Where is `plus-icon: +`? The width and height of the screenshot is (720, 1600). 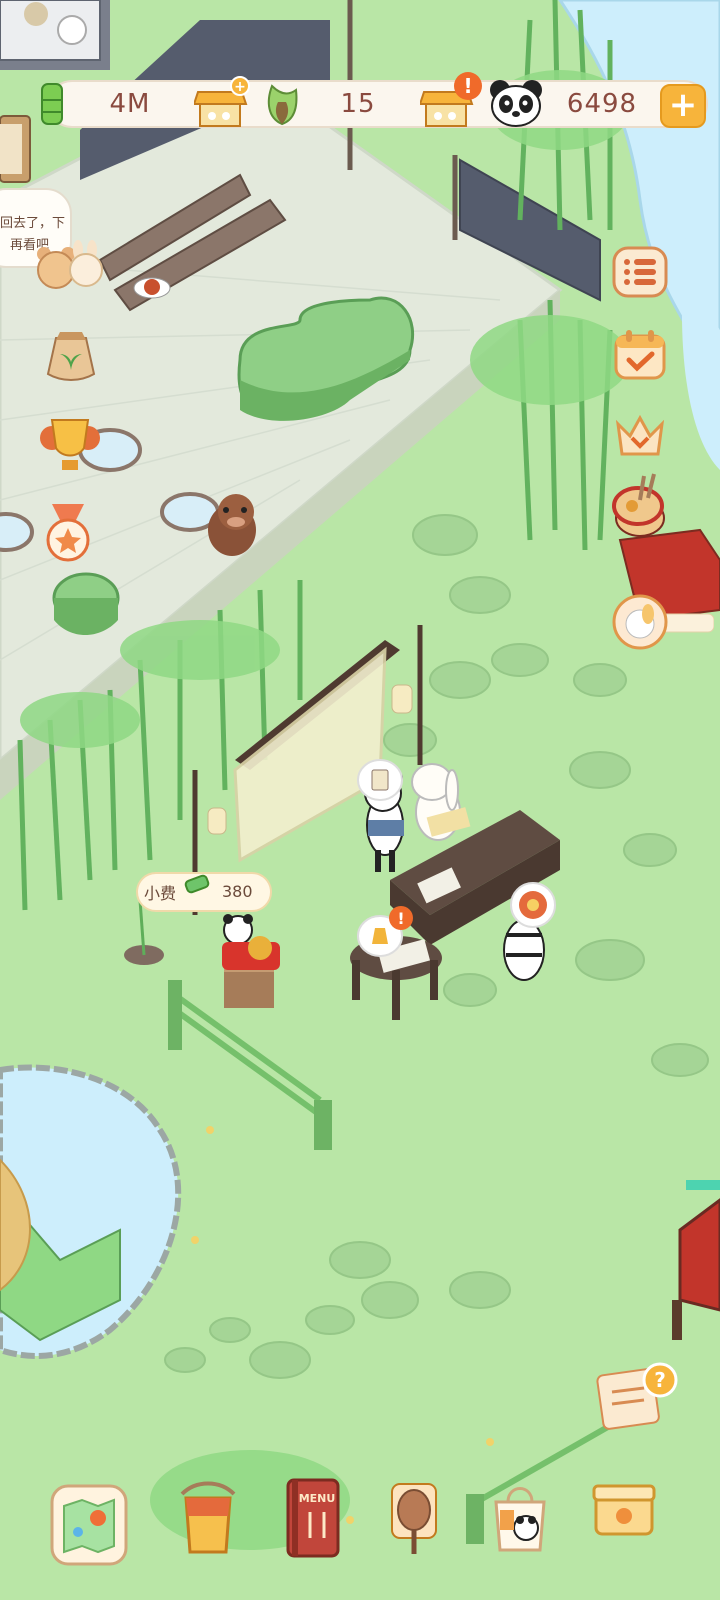 plus-icon: + is located at coordinates (683, 105).